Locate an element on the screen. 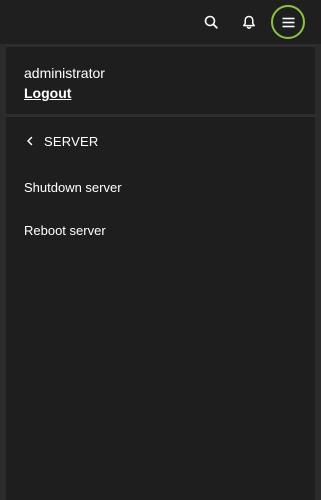 Image resolution: width=321 pixels, height=500 pixels. search-button is located at coordinates (211, 22).